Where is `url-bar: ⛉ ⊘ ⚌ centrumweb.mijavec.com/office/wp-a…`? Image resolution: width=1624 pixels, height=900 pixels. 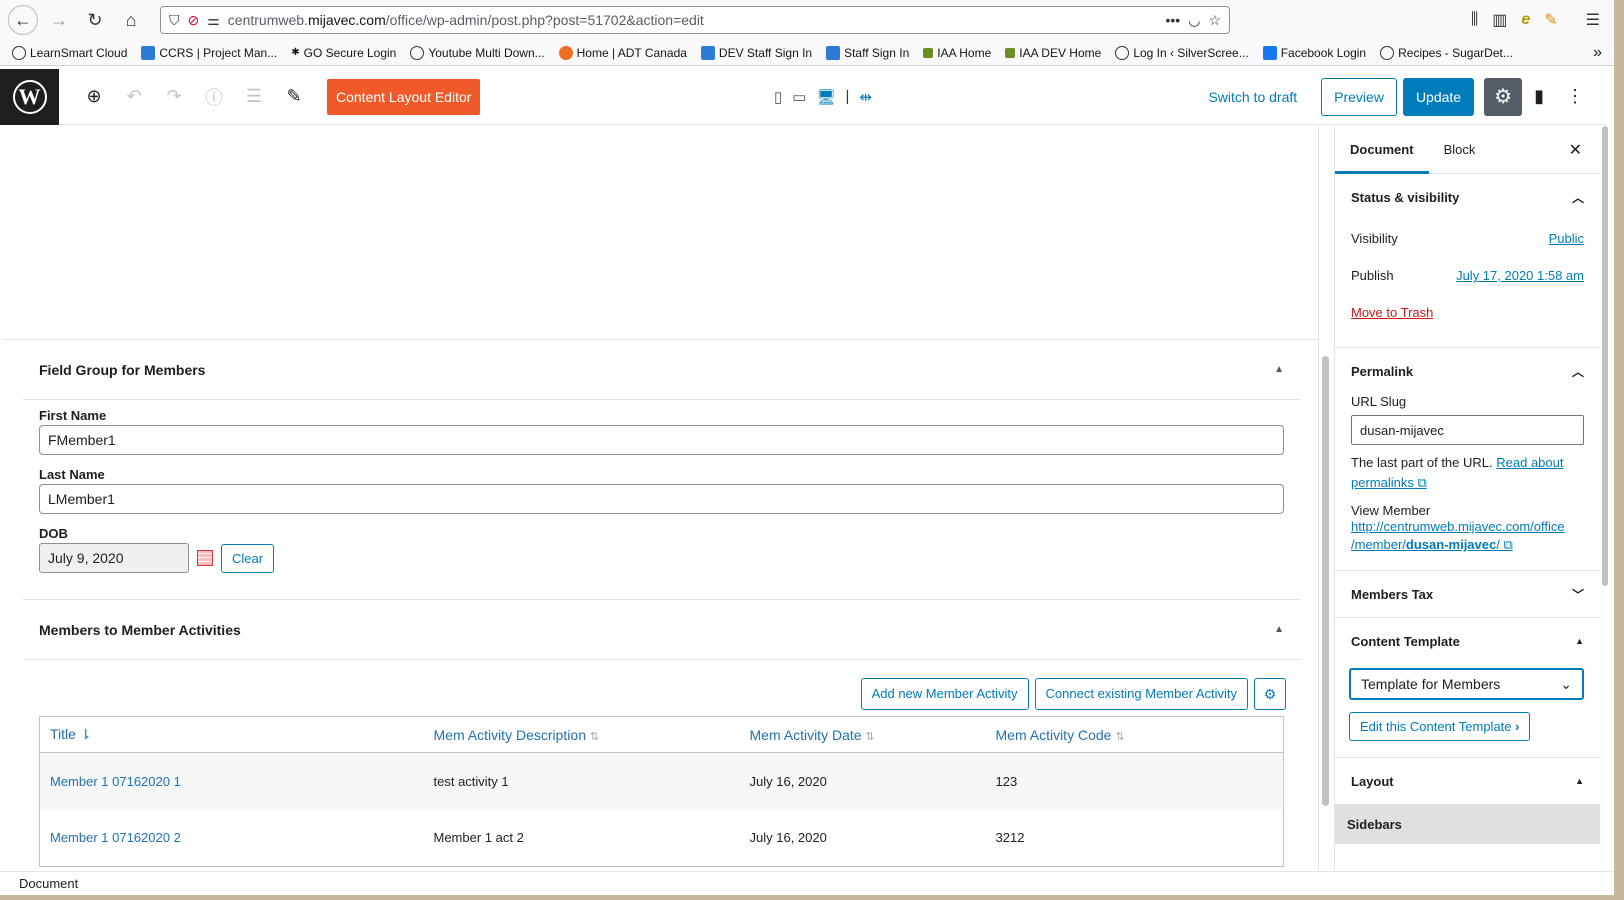 url-bar: ⛉ ⊘ ⚌ centrumweb.mijavec.com/office/wp-a… is located at coordinates (695, 20).